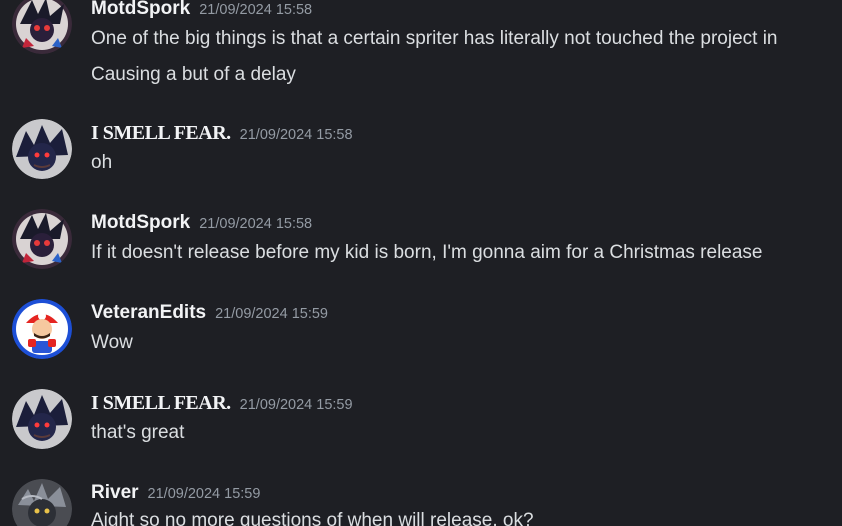 The width and height of the screenshot is (842, 526). What do you see at coordinates (112, 342) in the screenshot?
I see `message-text: Wow` at bounding box center [112, 342].